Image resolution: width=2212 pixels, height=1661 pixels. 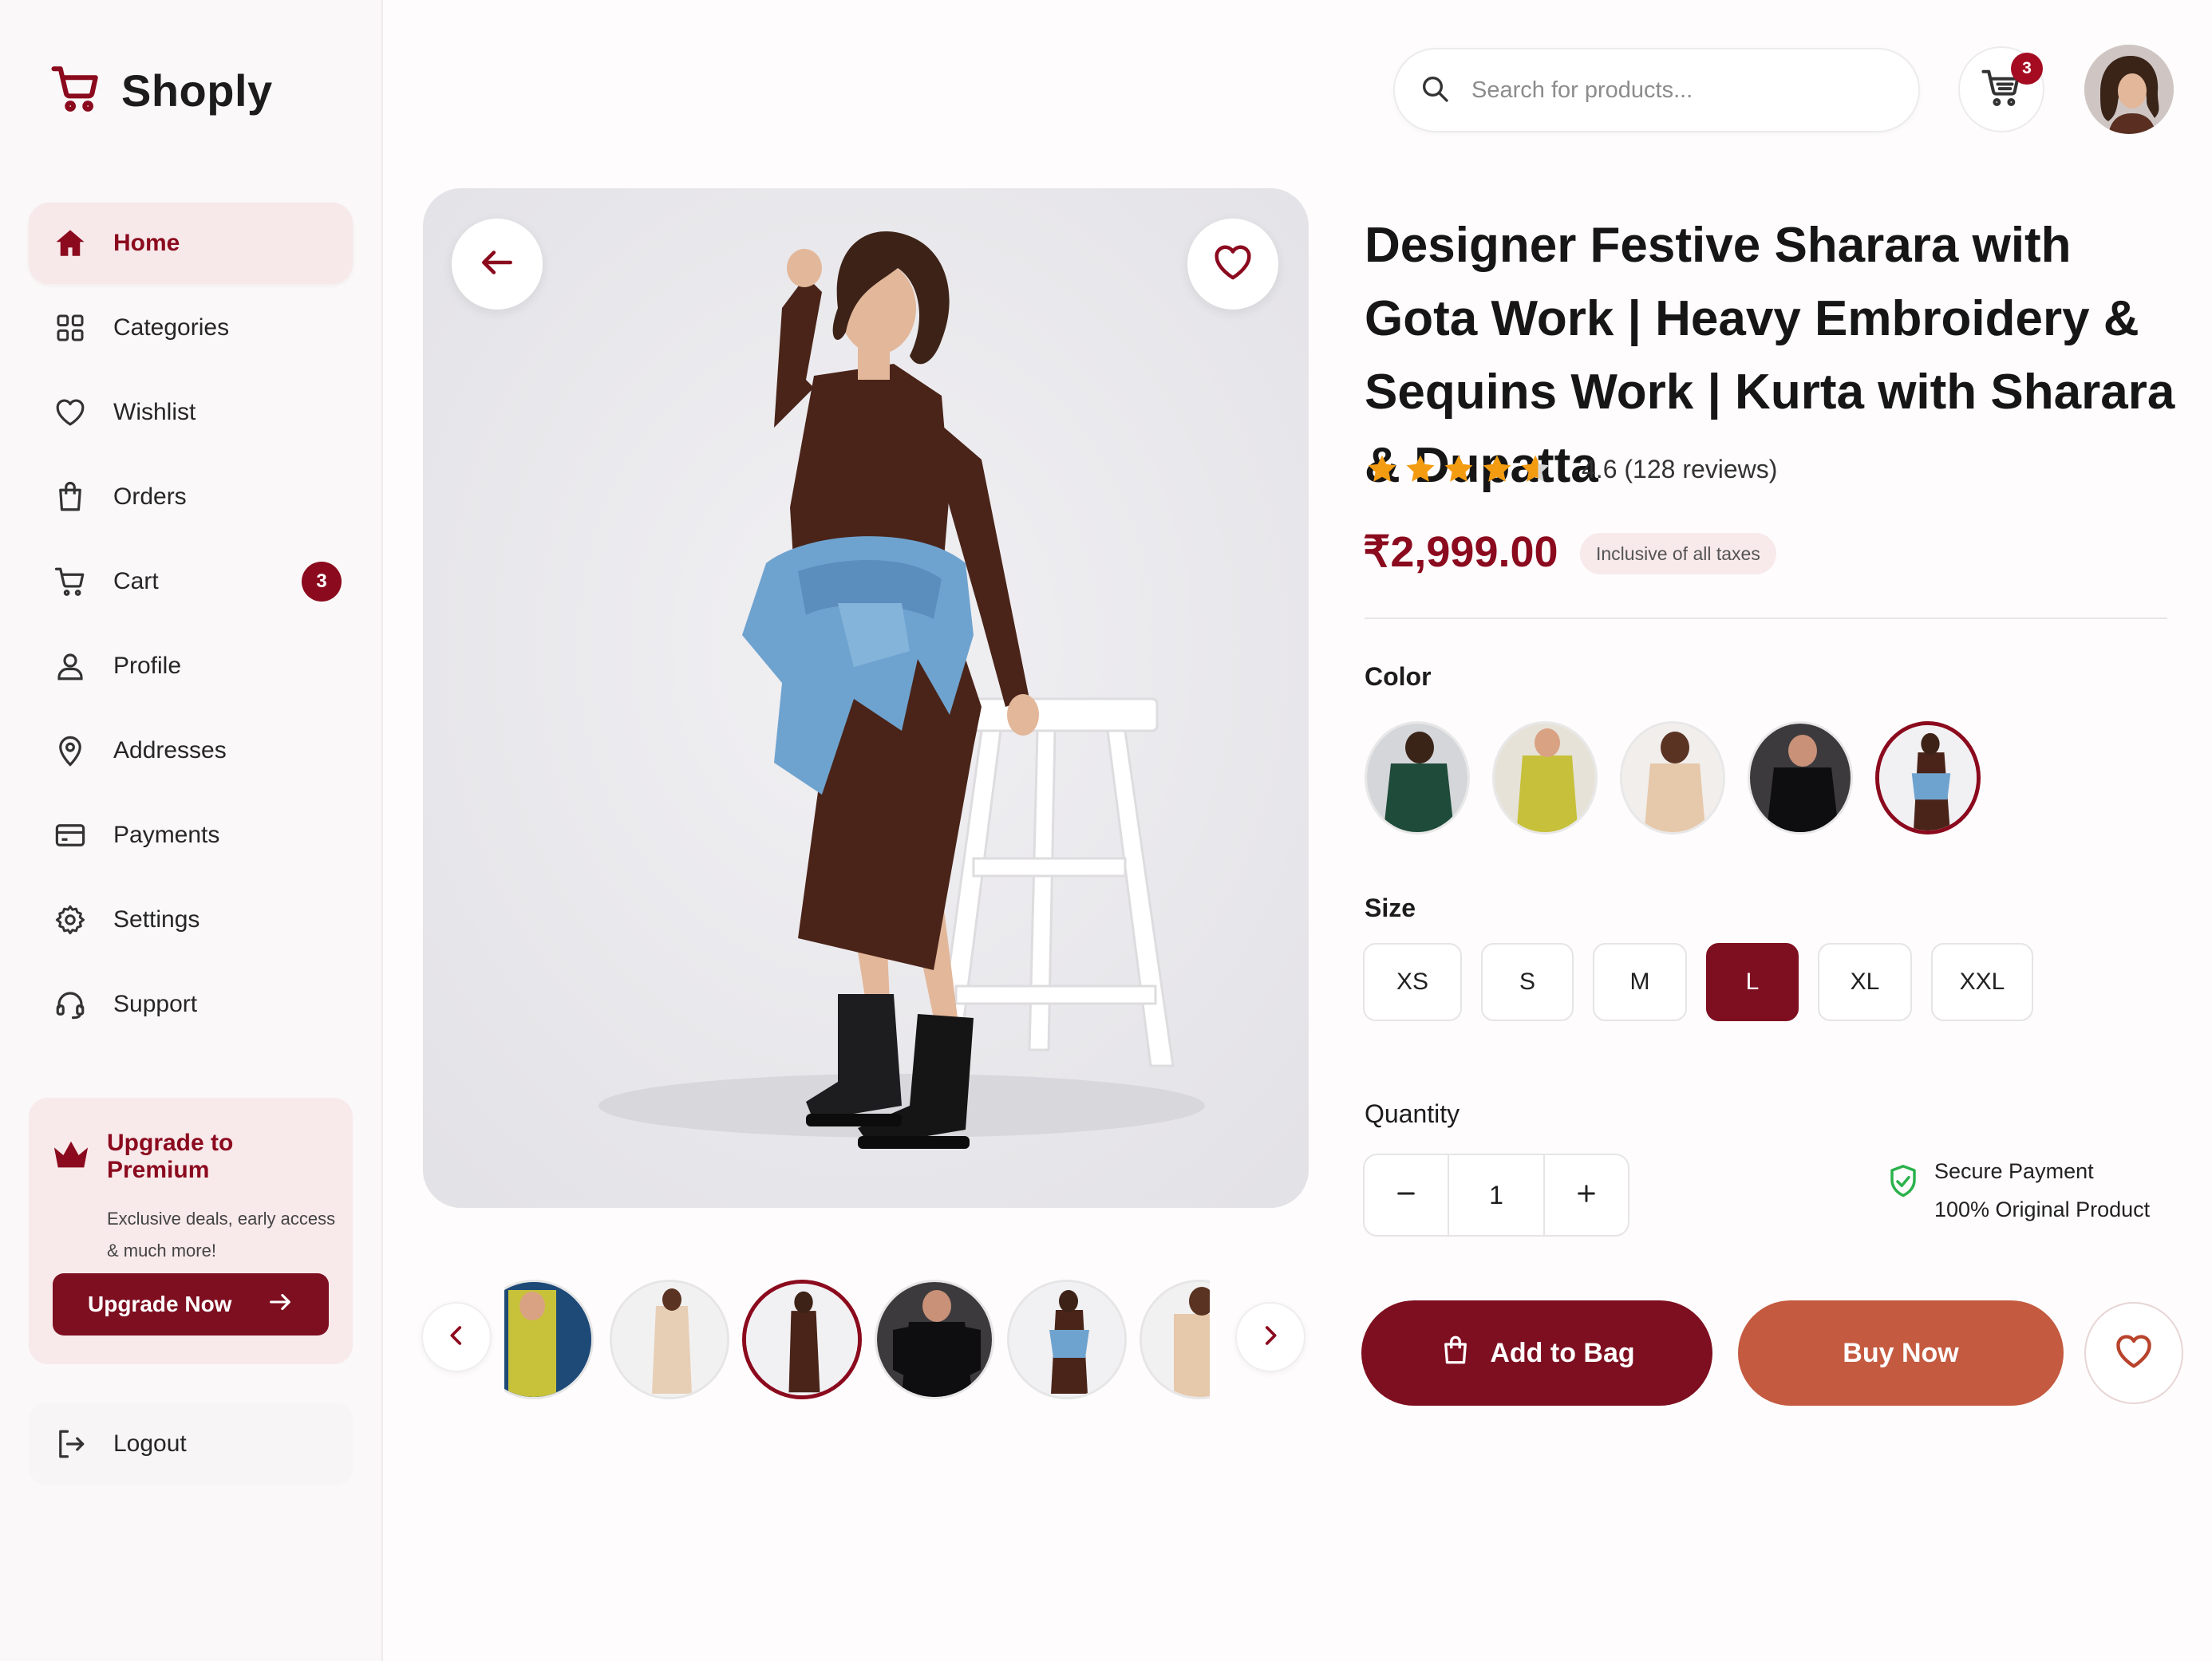 What do you see at coordinates (191, 497) in the screenshot?
I see `sidebar-item-orders: Orders` at bounding box center [191, 497].